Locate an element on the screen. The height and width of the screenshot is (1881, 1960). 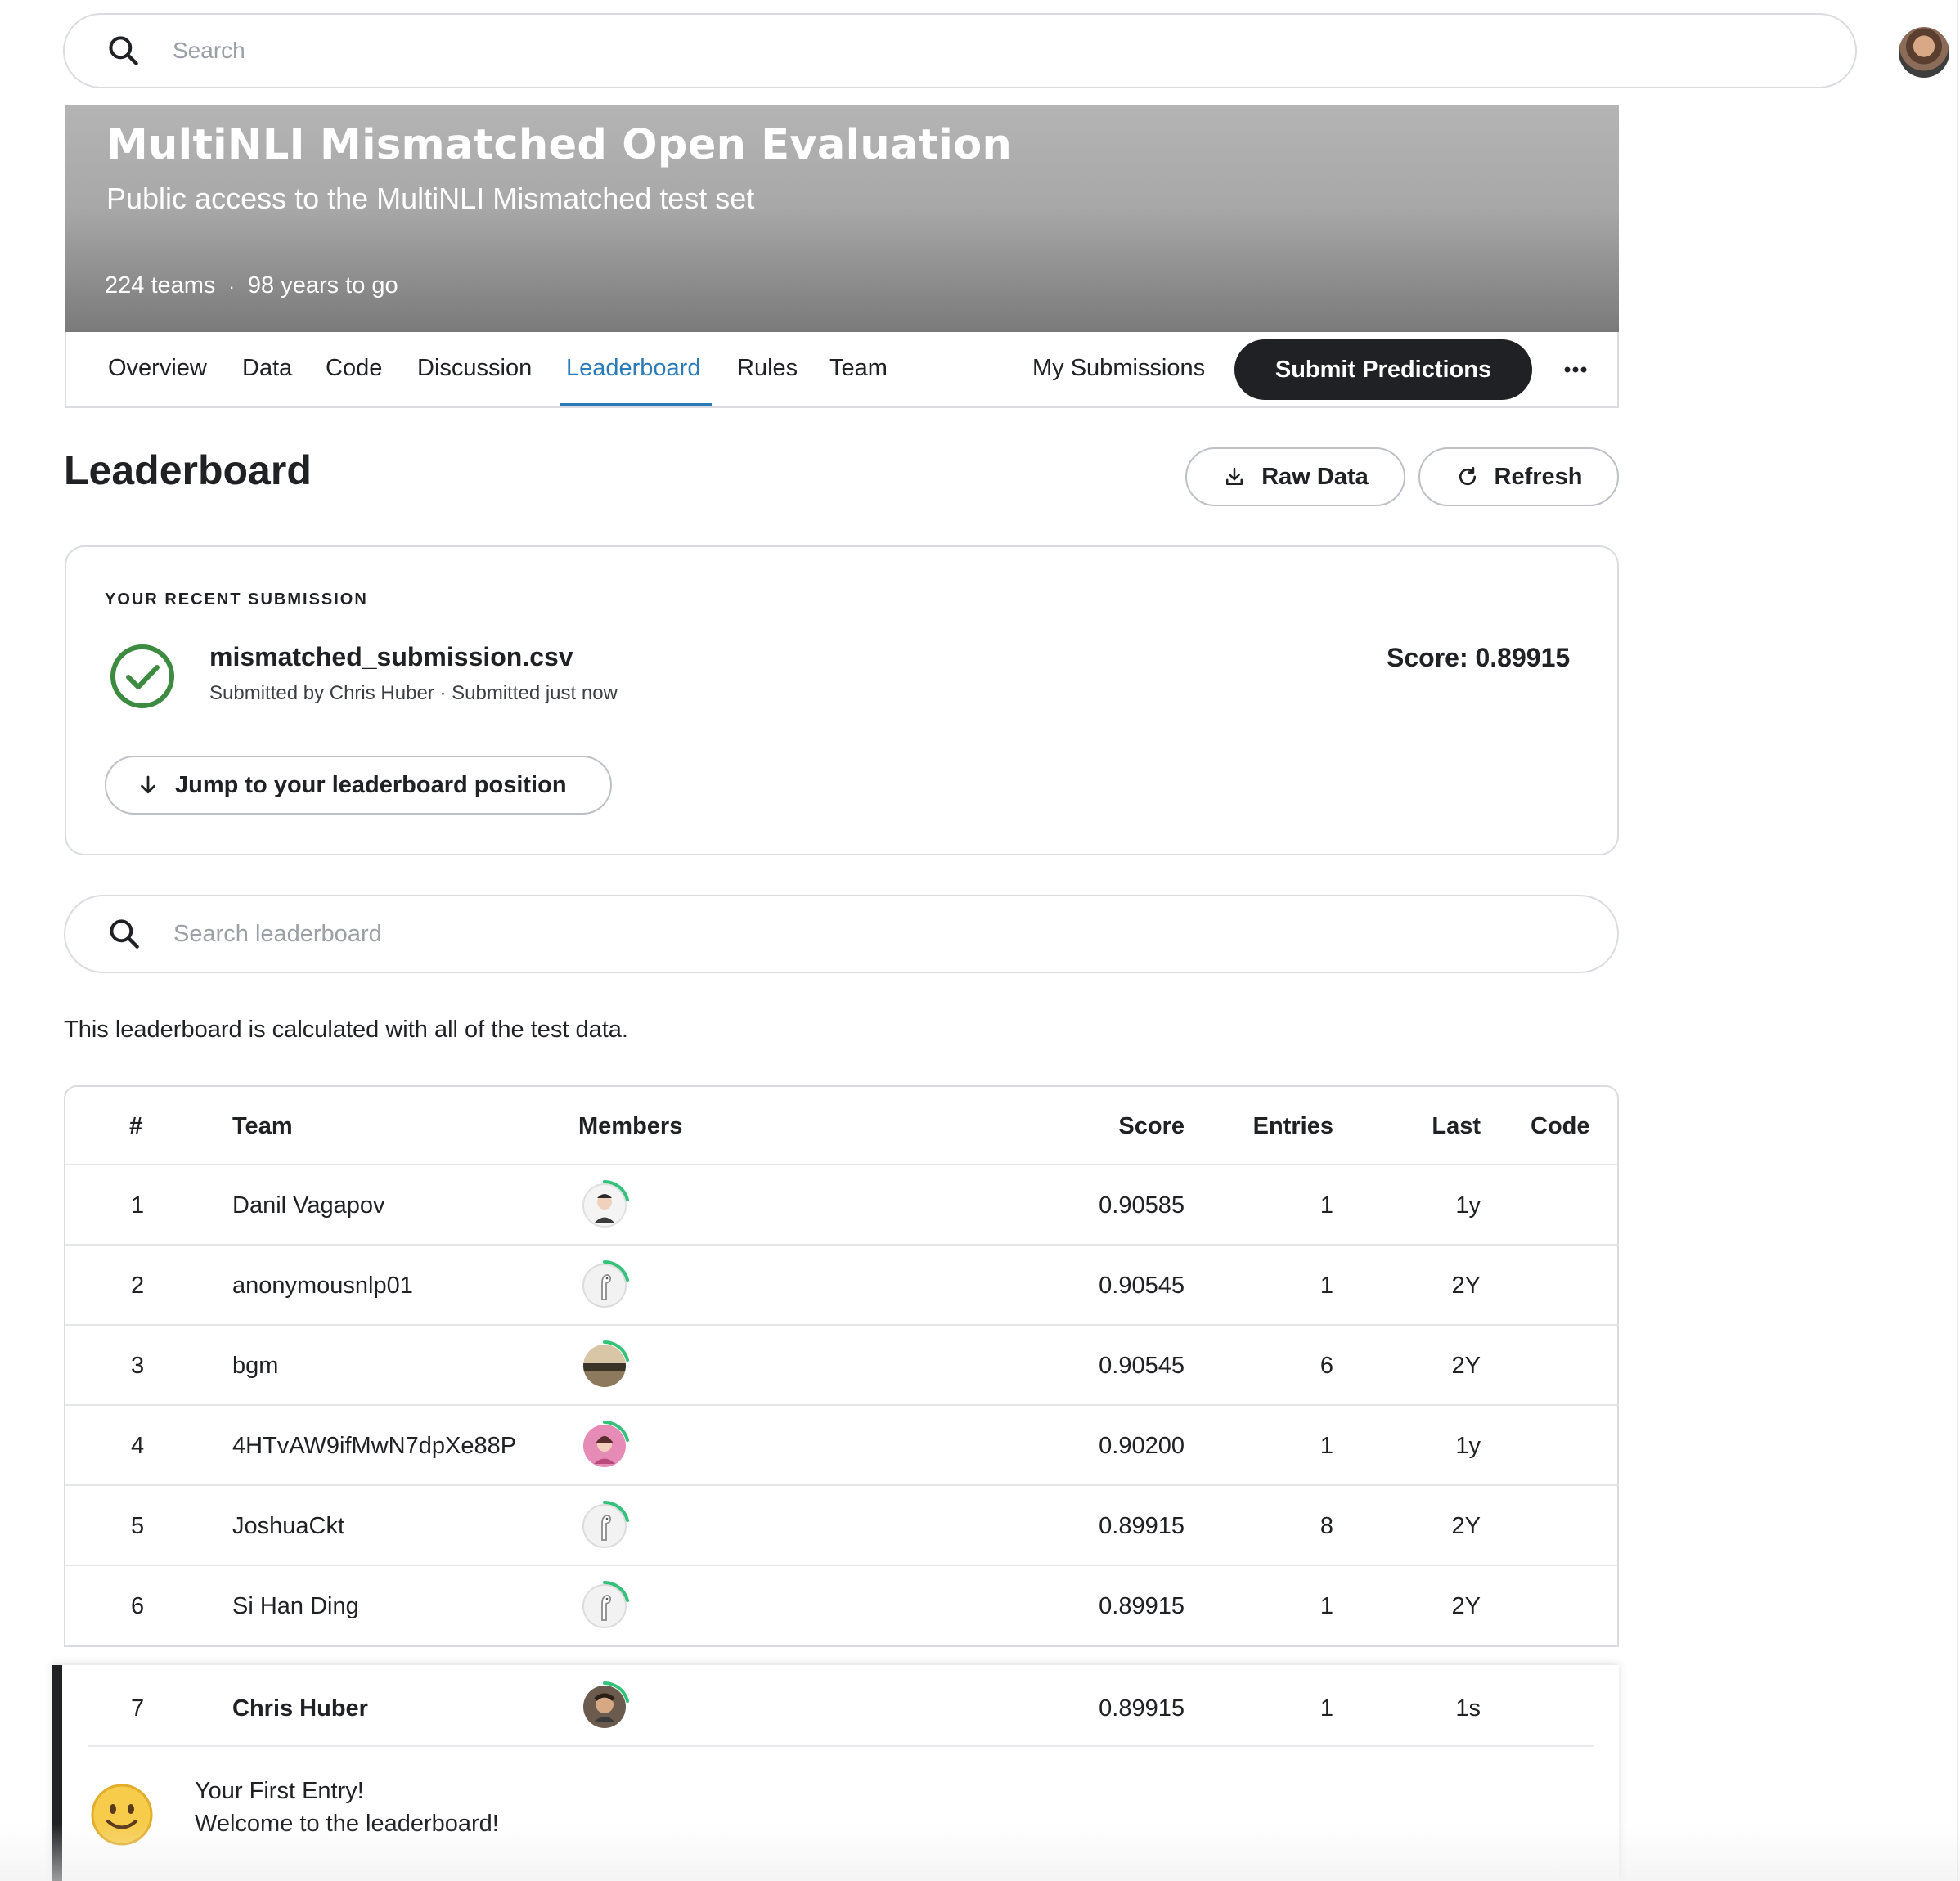
search-placeholder: Search is located at coordinates (209, 50).